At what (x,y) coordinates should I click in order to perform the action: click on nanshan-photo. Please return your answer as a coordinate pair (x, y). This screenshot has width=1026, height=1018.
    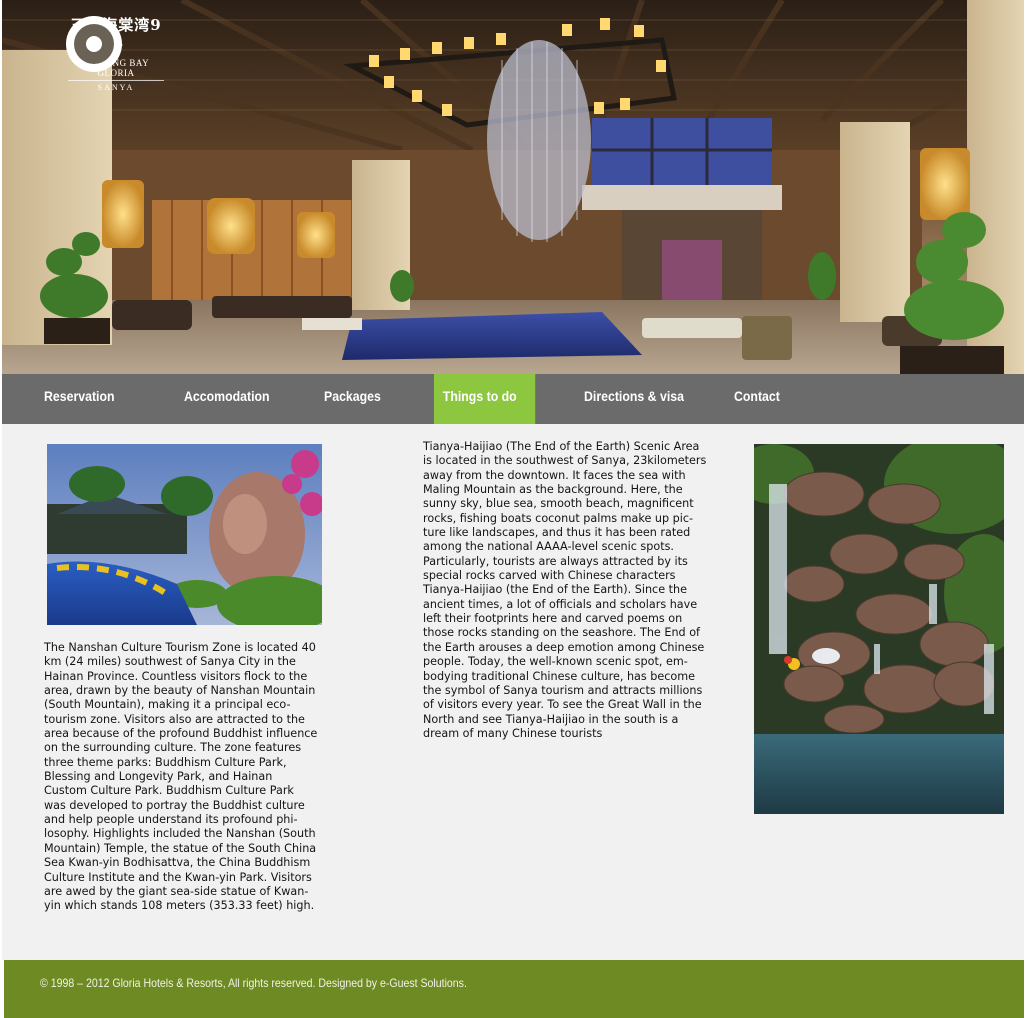
    Looking at the image, I should click on (184, 534).